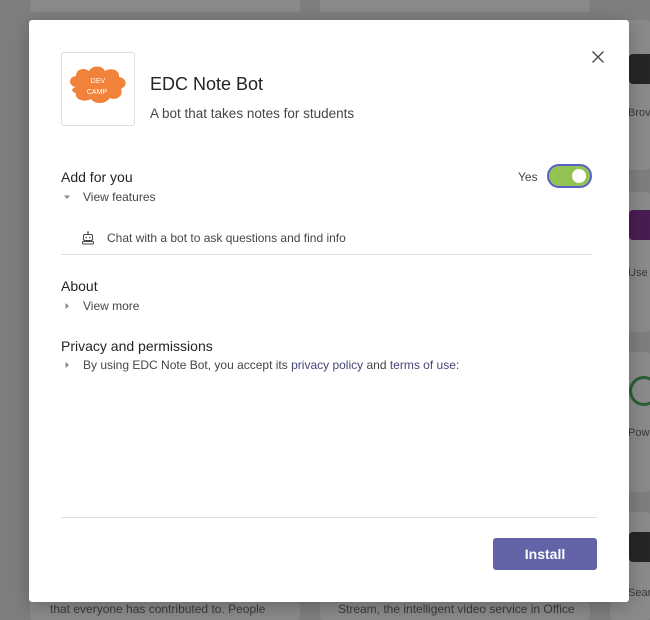 The height and width of the screenshot is (620, 650). What do you see at coordinates (327, 365) in the screenshot?
I see `privacy-policy-link: privacy policy` at bounding box center [327, 365].